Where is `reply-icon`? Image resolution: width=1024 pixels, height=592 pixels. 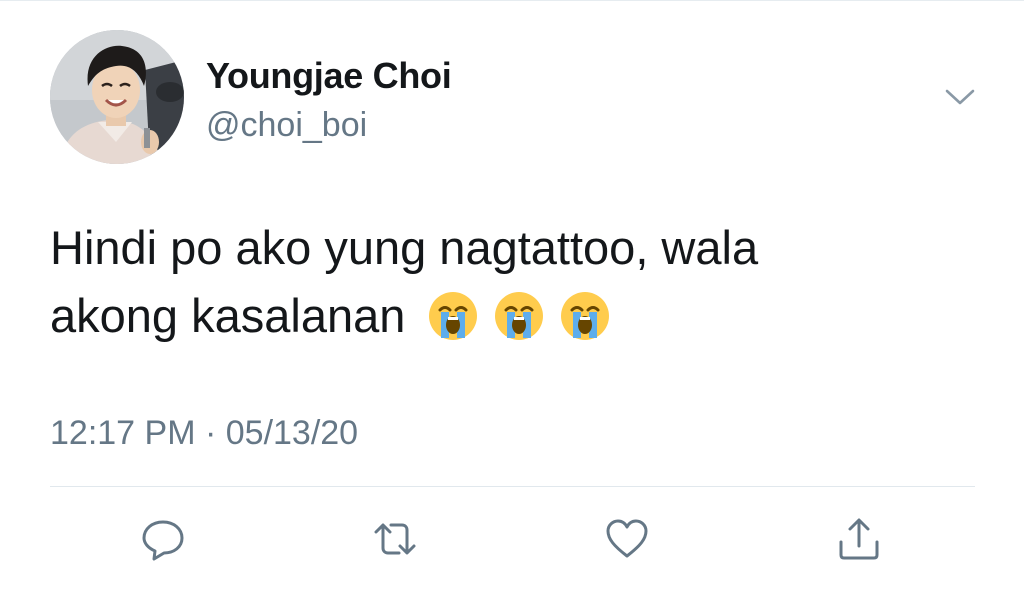 reply-icon is located at coordinates (163, 540).